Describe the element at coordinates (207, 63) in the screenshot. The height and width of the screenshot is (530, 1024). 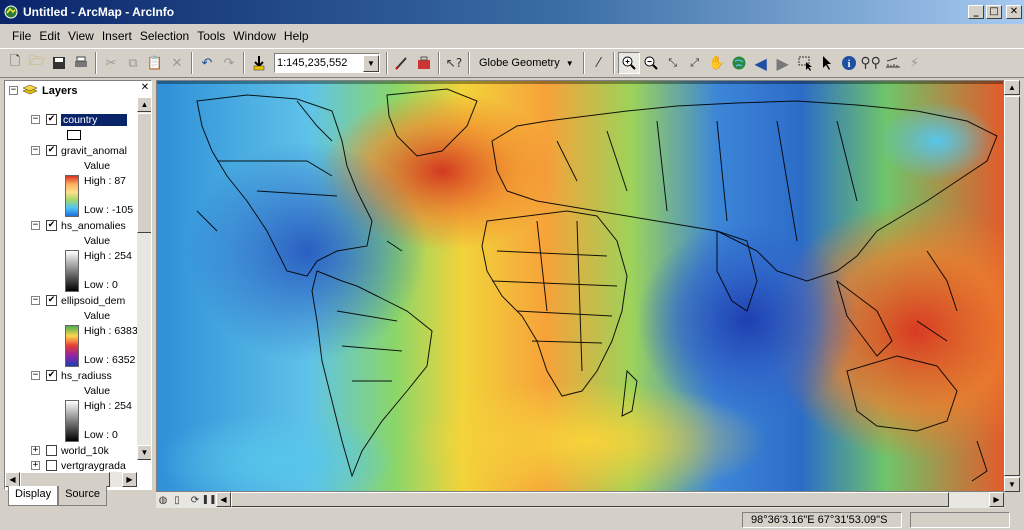
I see `undo-icon: ↶` at that location.